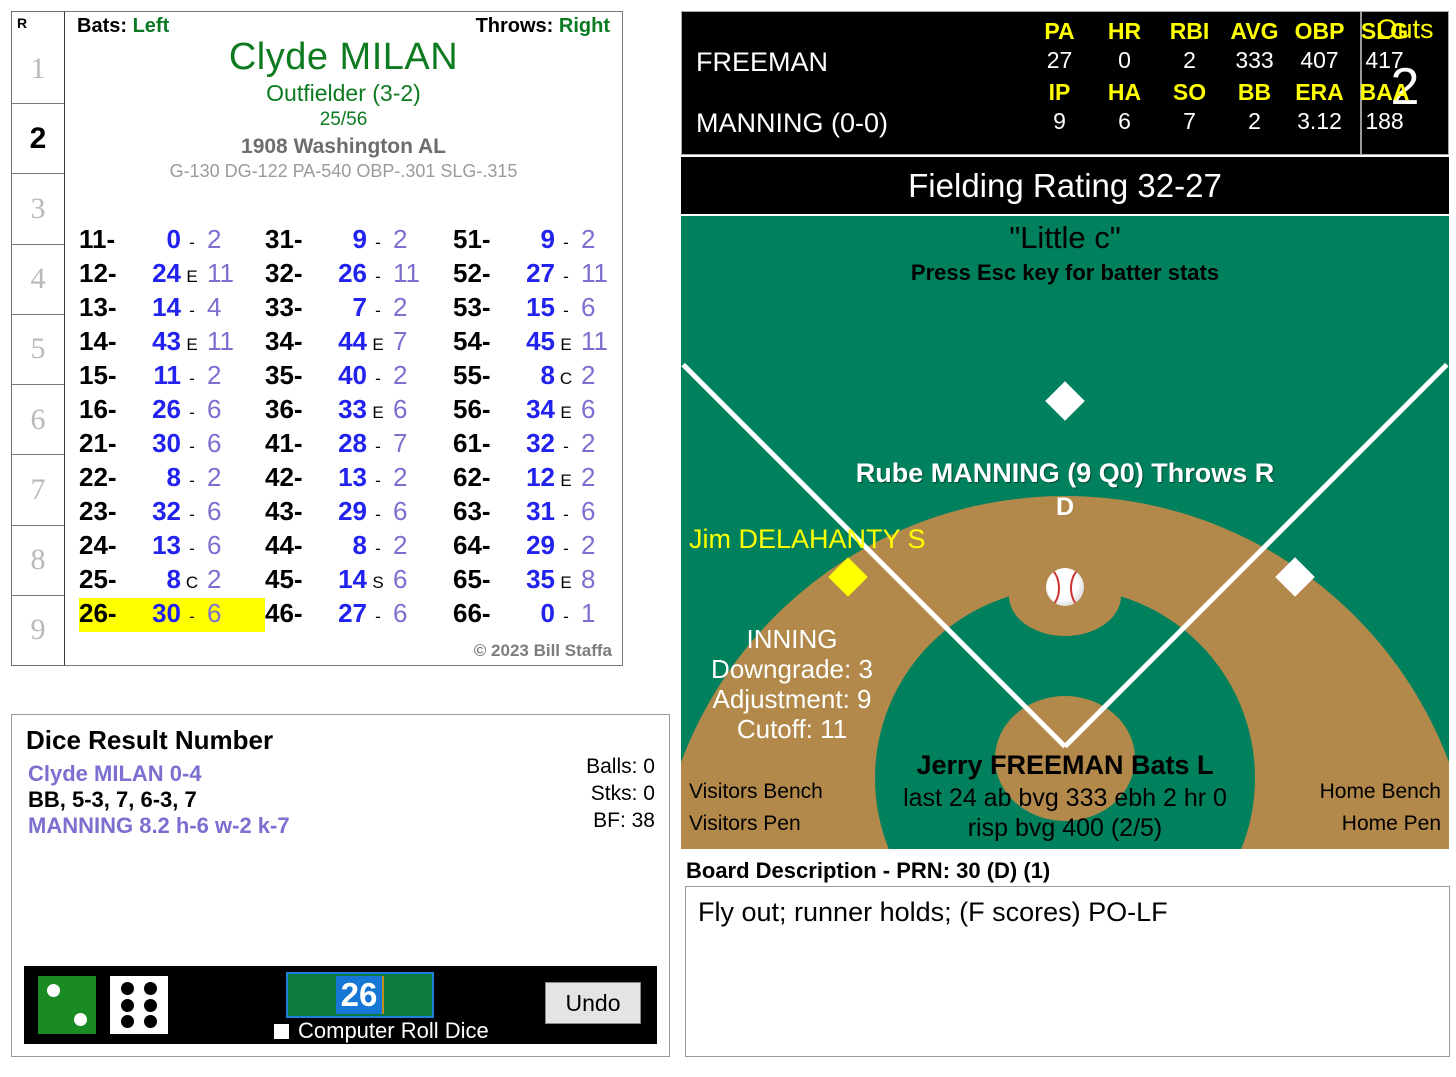 Image resolution: width=1456 pixels, height=1077 pixels. Describe the element at coordinates (1065, 765) in the screenshot. I see `field-batter-name: Jerry FREEMAN Bats L` at that location.